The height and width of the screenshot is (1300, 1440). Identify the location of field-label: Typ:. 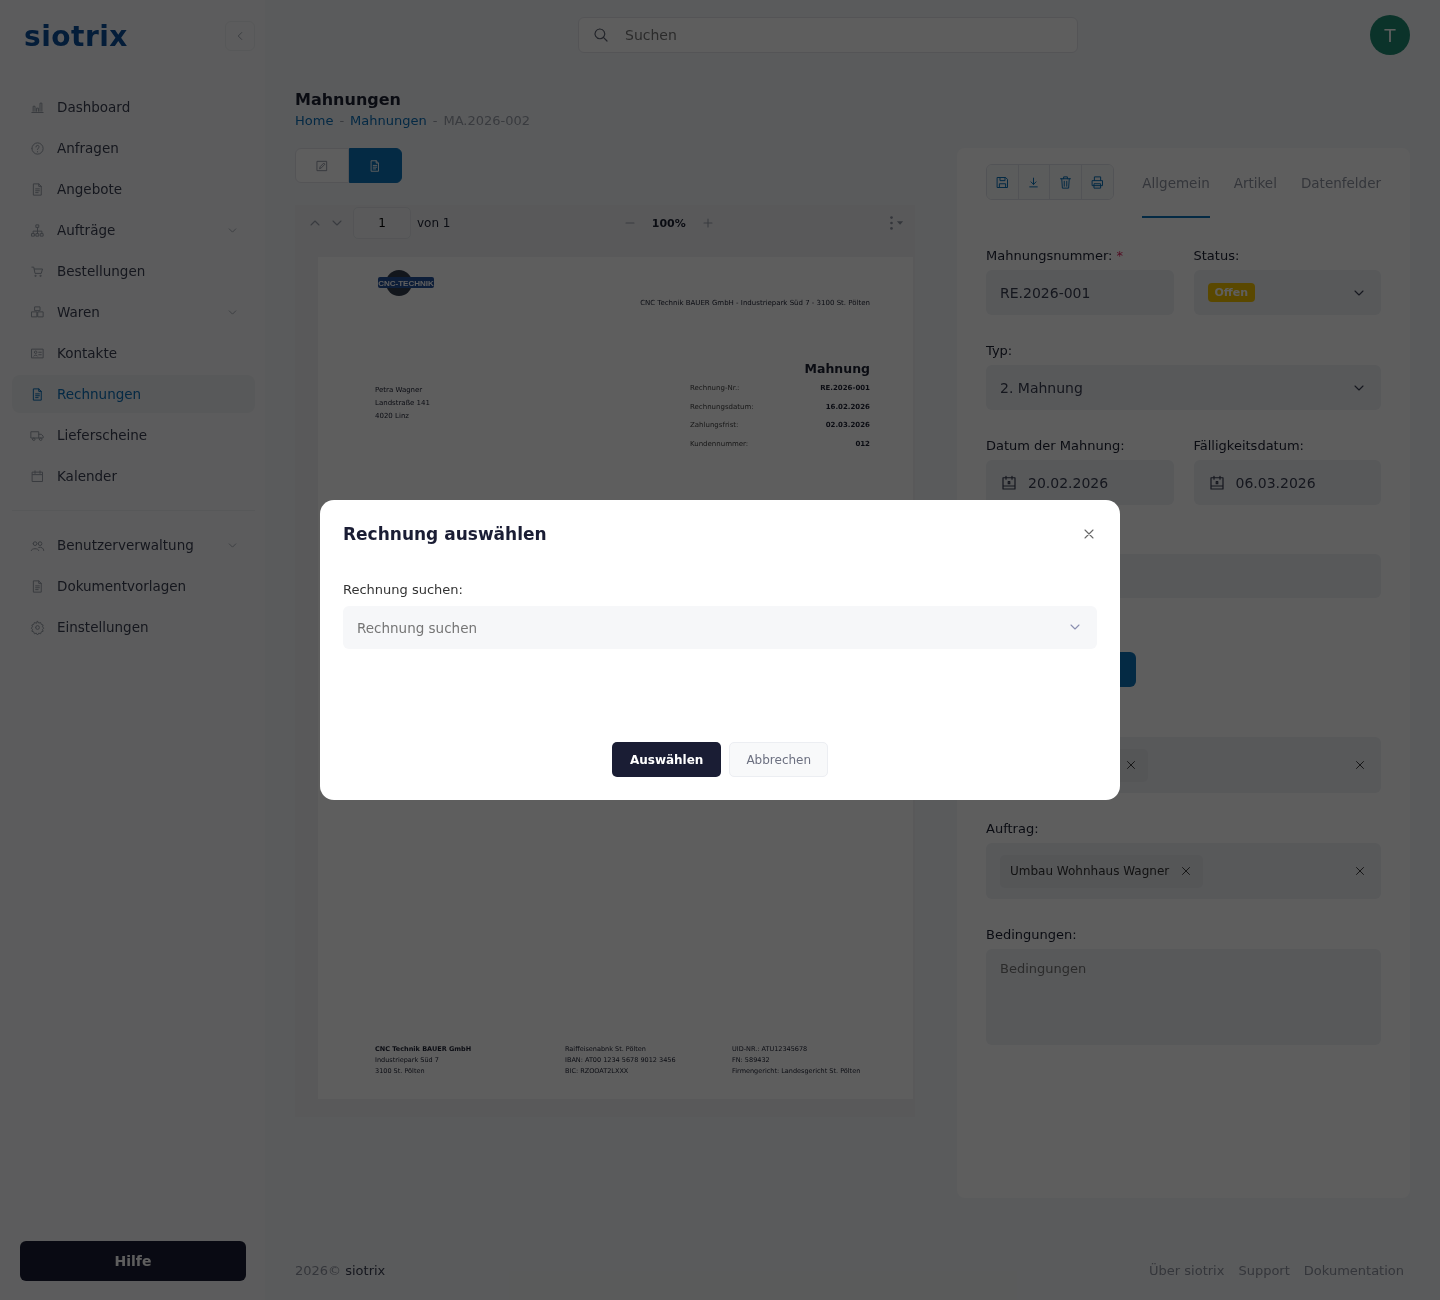
(999, 351).